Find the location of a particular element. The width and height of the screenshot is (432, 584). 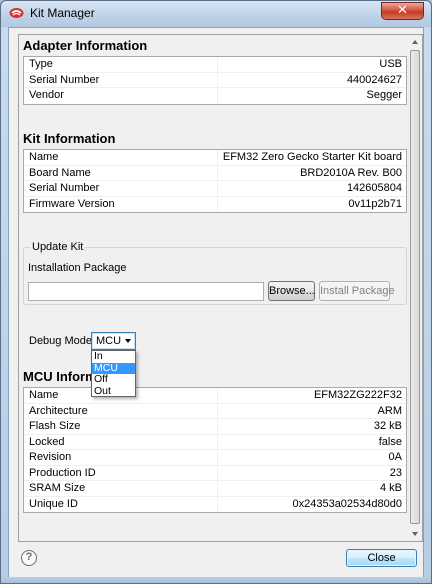

table-row: Serial Number 440024627 is located at coordinates (215, 80).